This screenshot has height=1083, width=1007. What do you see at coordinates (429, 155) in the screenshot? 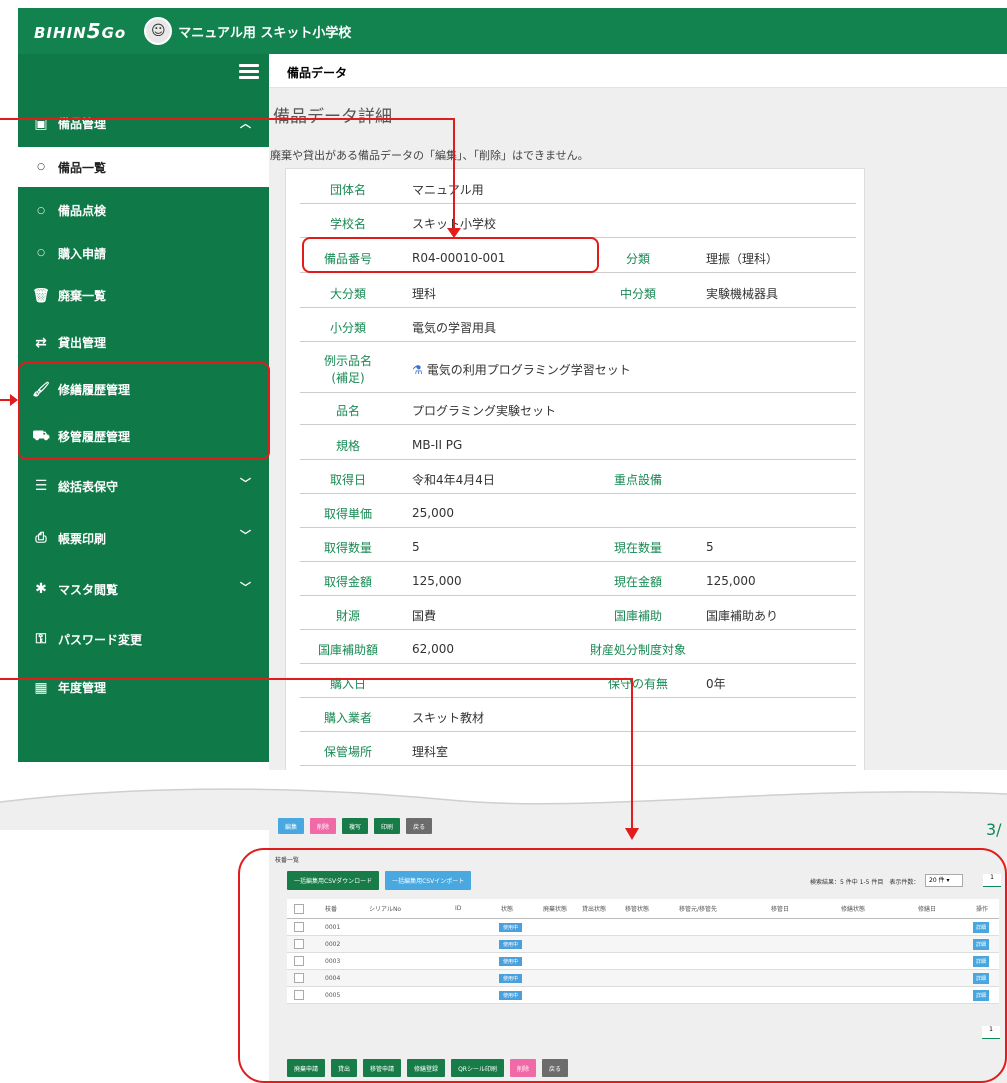
I see `page-note: 廃棄や貸出がある備品データの「編集」、「削除」はできません。` at bounding box center [429, 155].